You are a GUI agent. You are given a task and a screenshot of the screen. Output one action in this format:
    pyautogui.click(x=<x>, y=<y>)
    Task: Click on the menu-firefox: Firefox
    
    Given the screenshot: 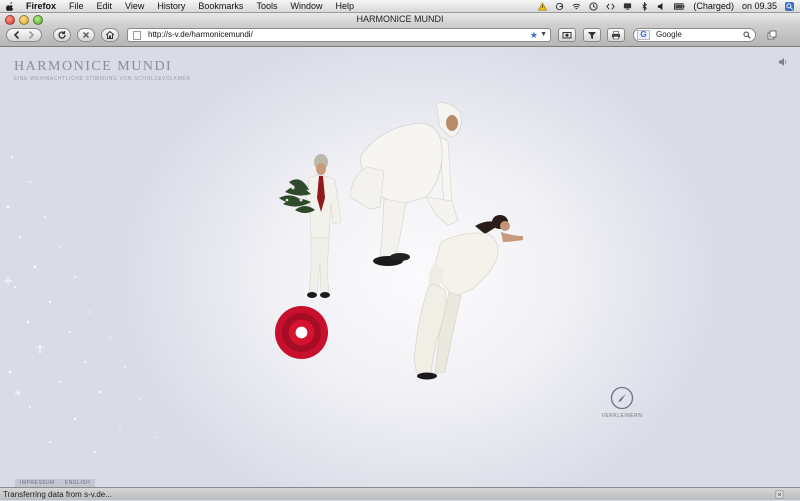 What is the action you would take?
    pyautogui.click(x=41, y=6)
    